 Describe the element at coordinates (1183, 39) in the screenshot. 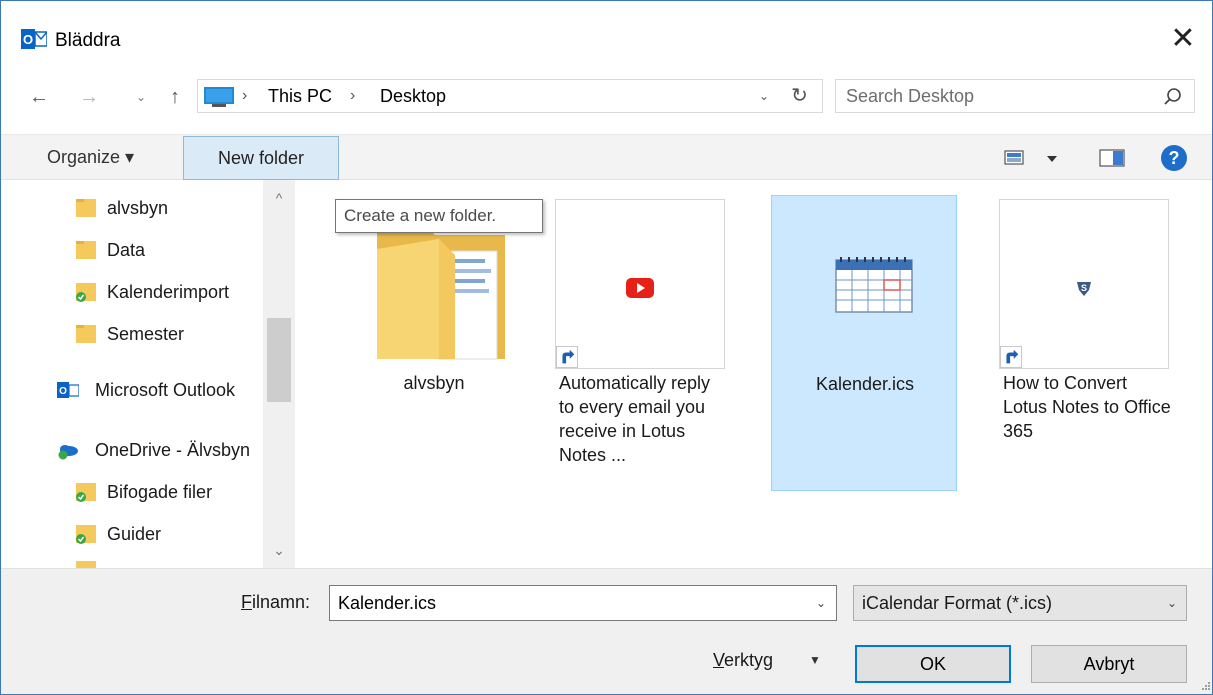

I see `close-button: ✕` at that location.